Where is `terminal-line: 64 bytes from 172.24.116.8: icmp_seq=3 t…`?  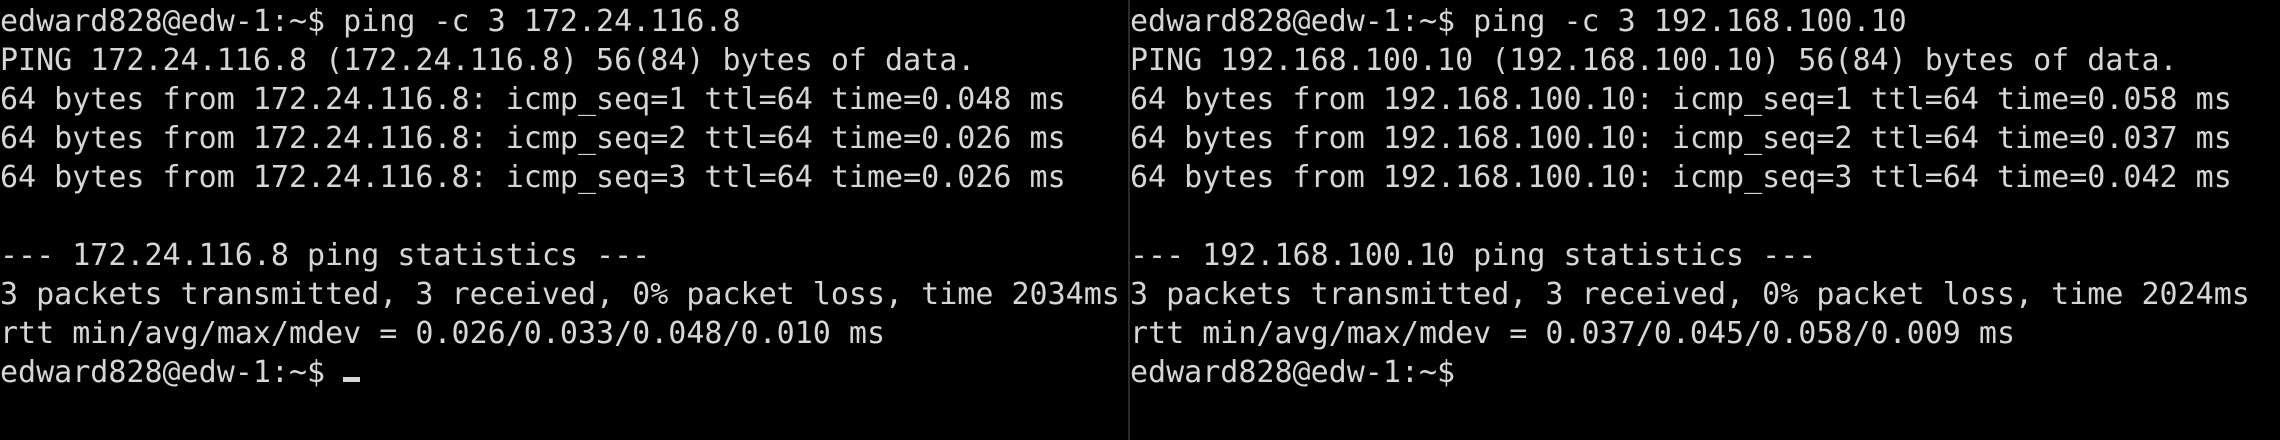
terminal-line: 64 bytes from 172.24.116.8: icmp_seq=3 t… is located at coordinates (533, 177).